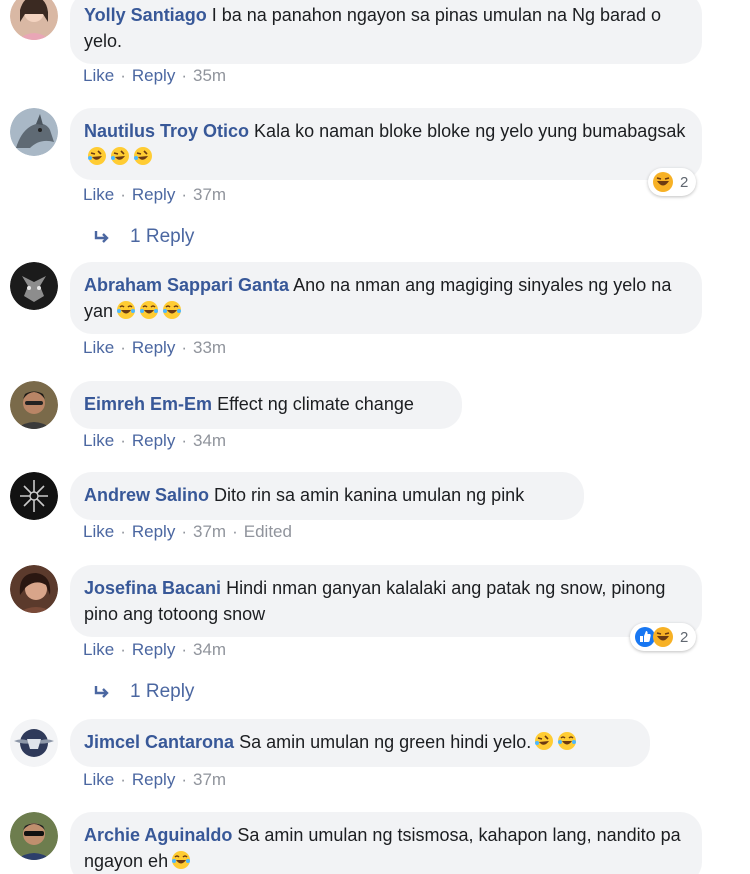 The width and height of the screenshot is (750, 874). I want to click on comment-author: Josefina Bacani, so click(152, 588).